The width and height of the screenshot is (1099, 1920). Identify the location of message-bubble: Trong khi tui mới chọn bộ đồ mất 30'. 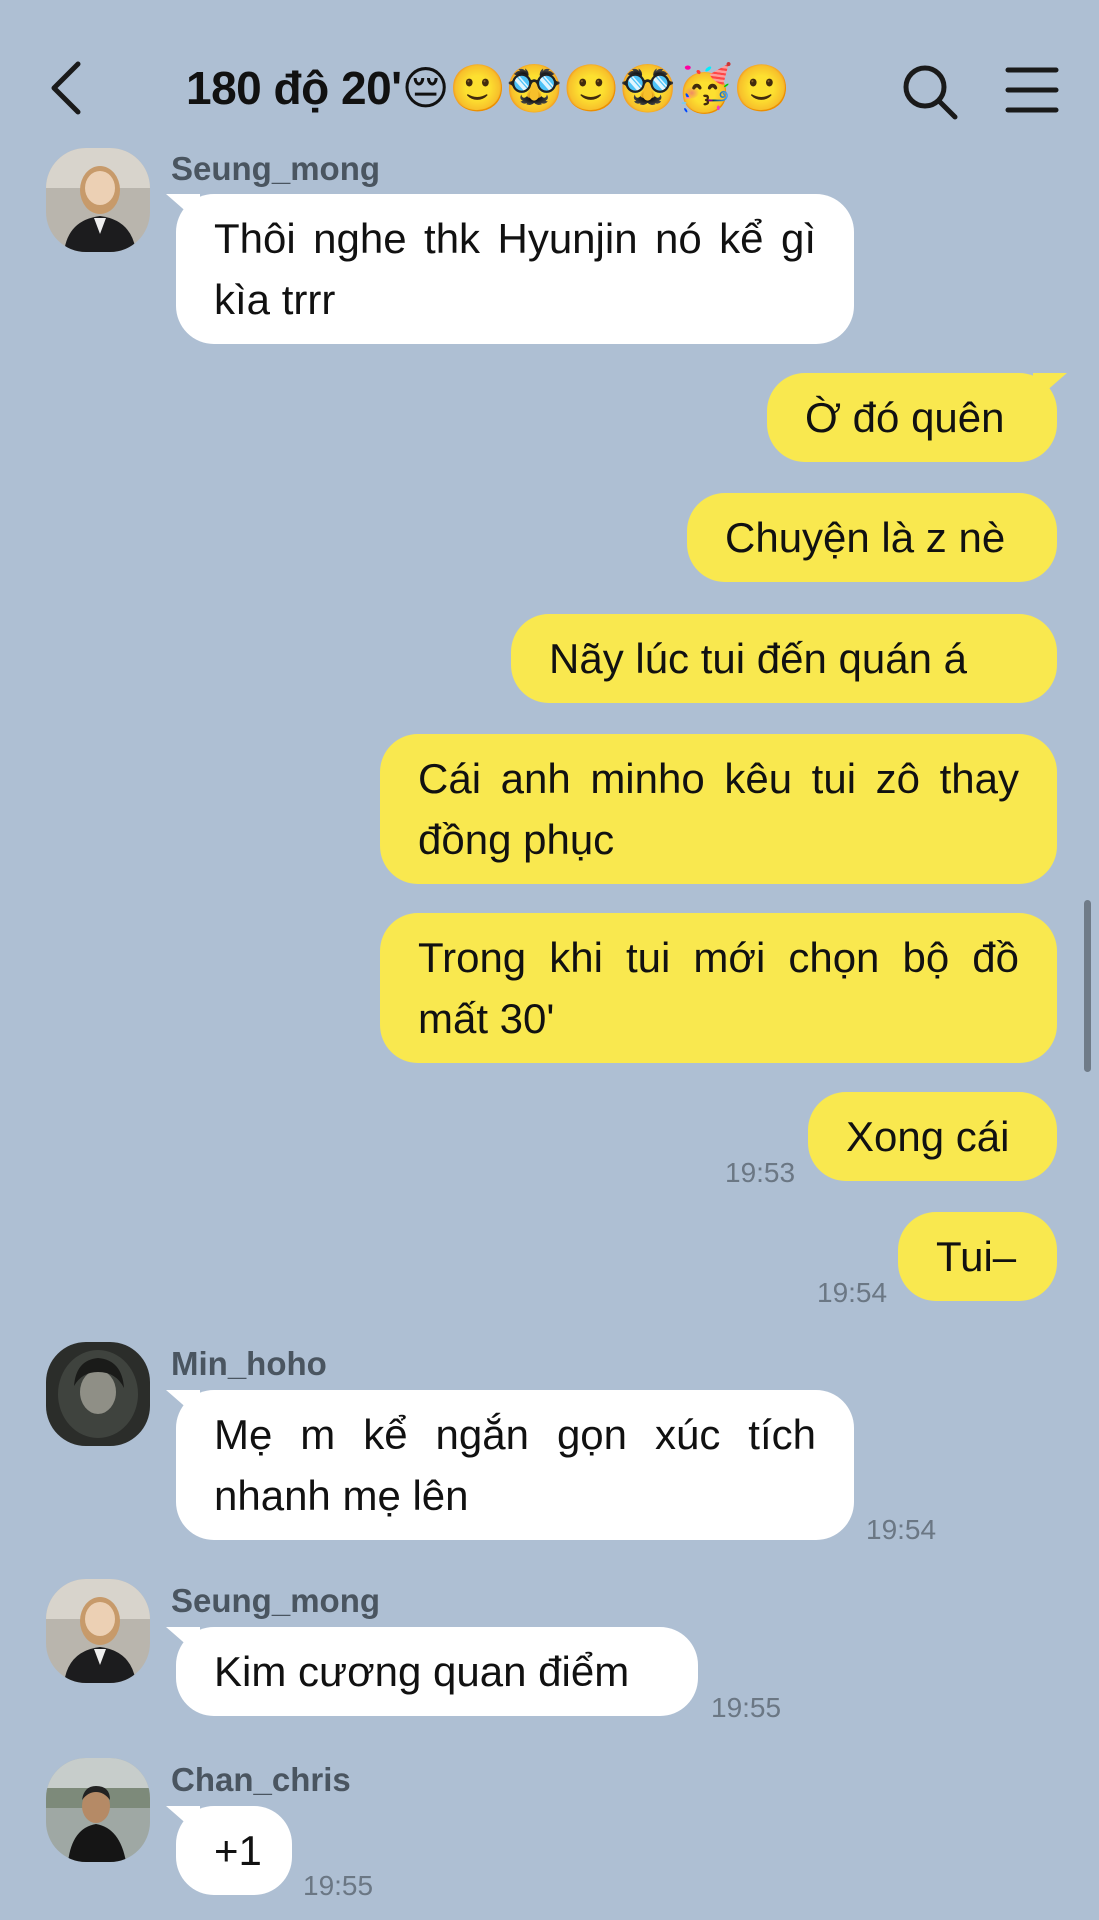
(718, 988).